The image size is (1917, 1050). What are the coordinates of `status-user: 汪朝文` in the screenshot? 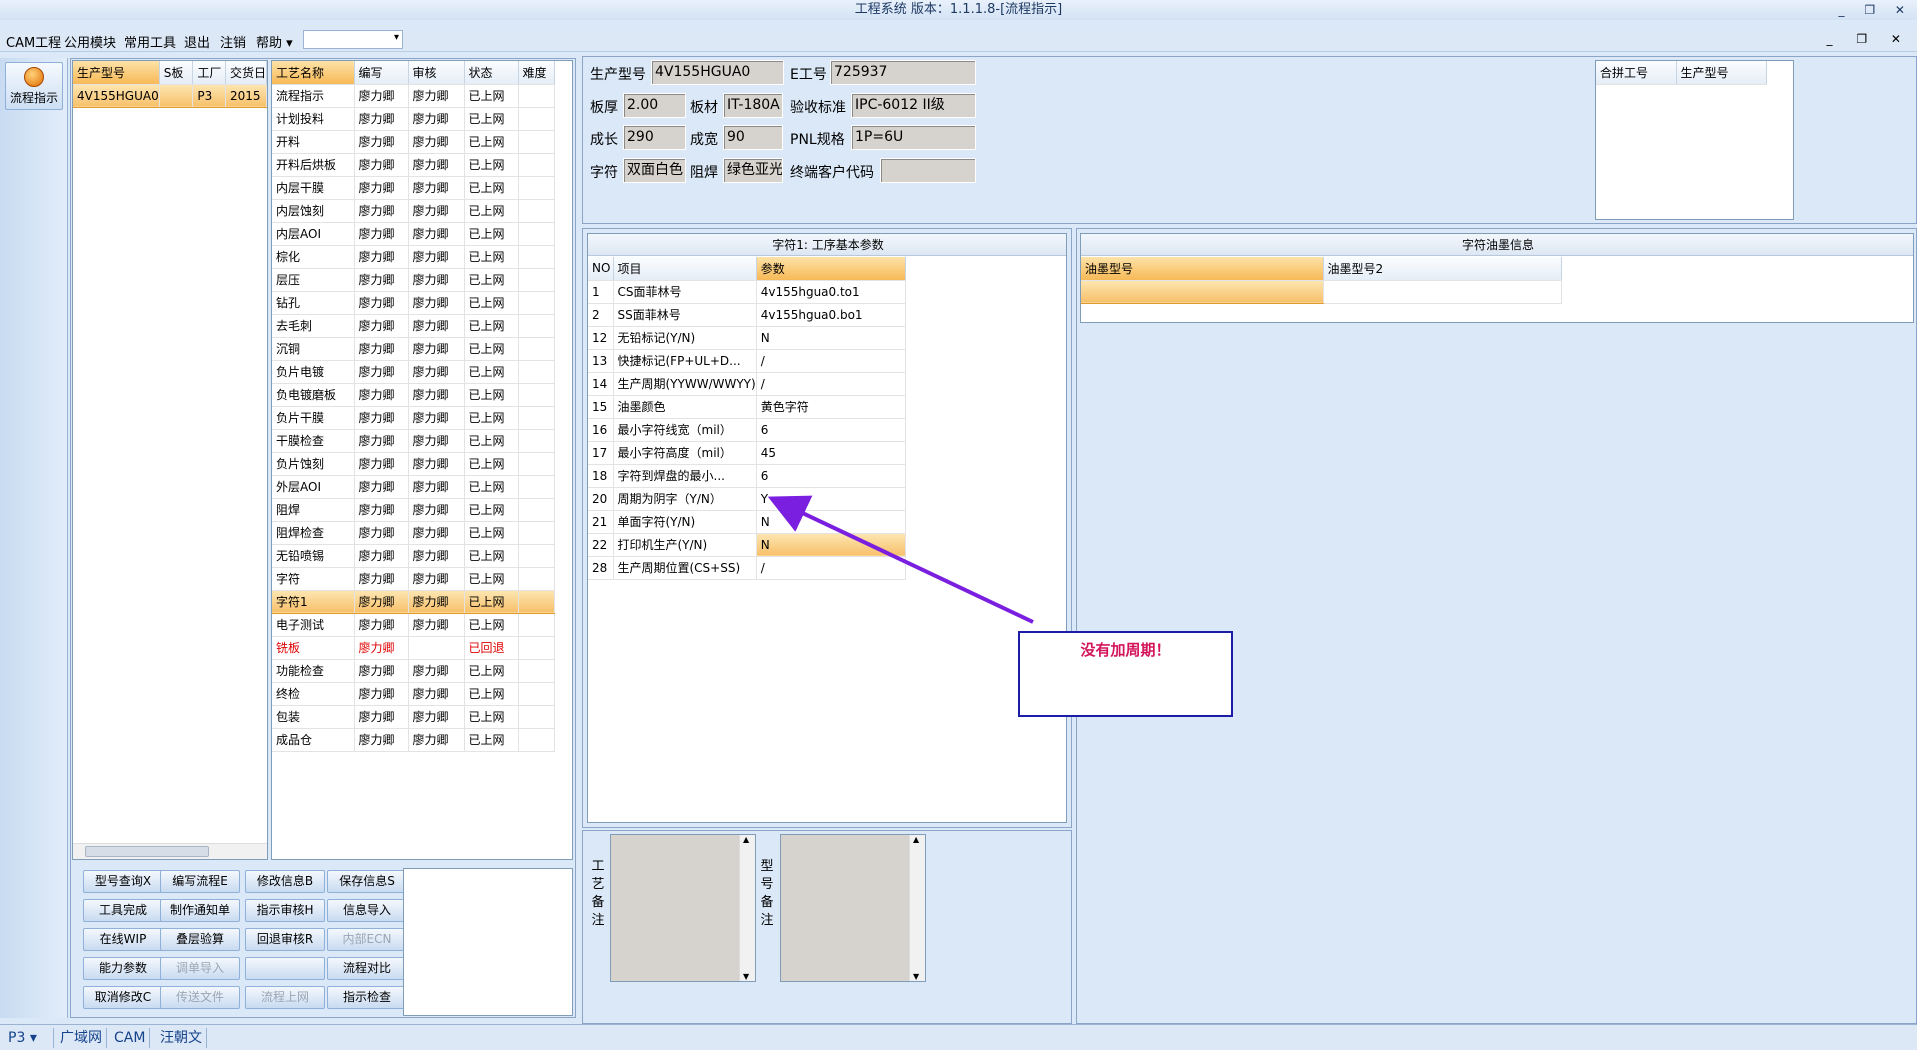 It's located at (181, 1038).